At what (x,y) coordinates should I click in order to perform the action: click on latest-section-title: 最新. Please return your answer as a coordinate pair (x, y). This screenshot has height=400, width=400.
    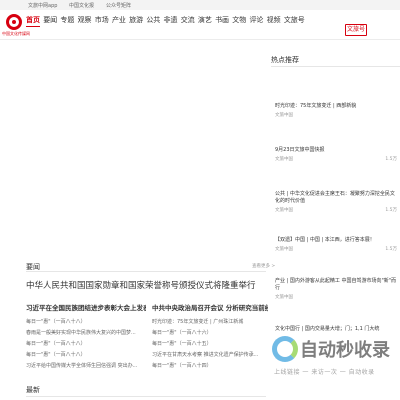
    Looking at the image, I should click on (33, 390).